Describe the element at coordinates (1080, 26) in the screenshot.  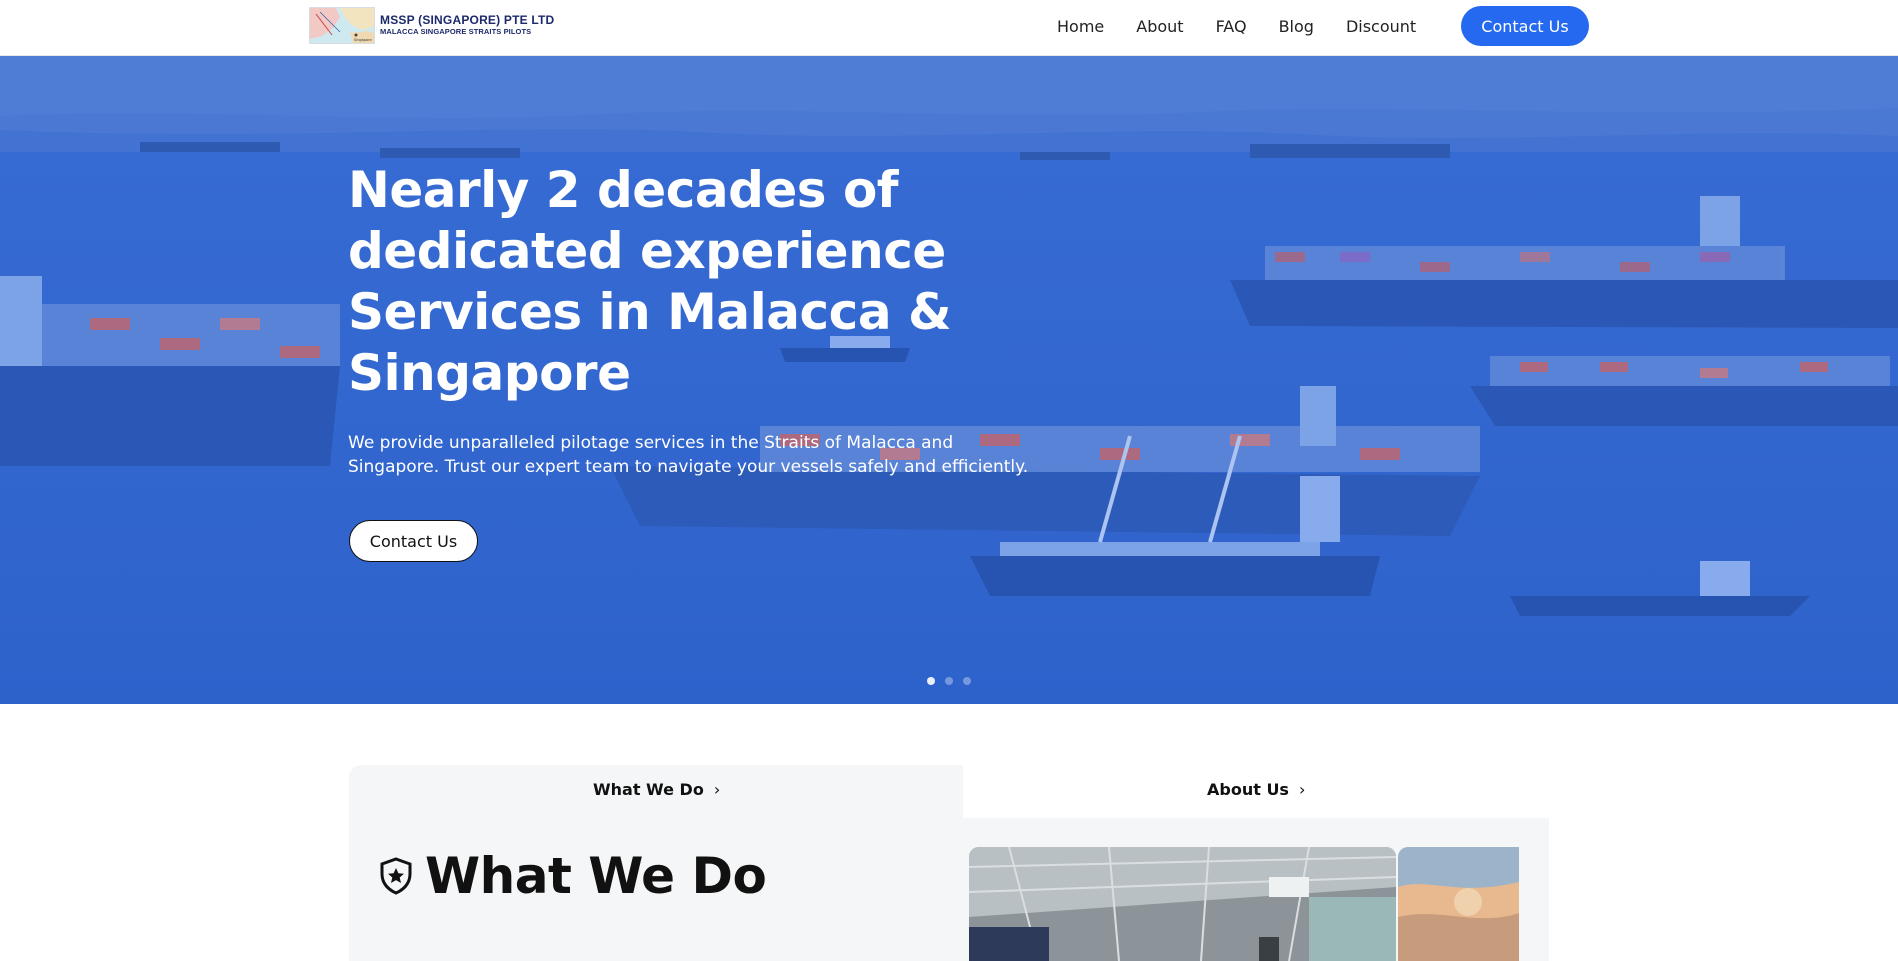
I see `nav-home: Home` at that location.